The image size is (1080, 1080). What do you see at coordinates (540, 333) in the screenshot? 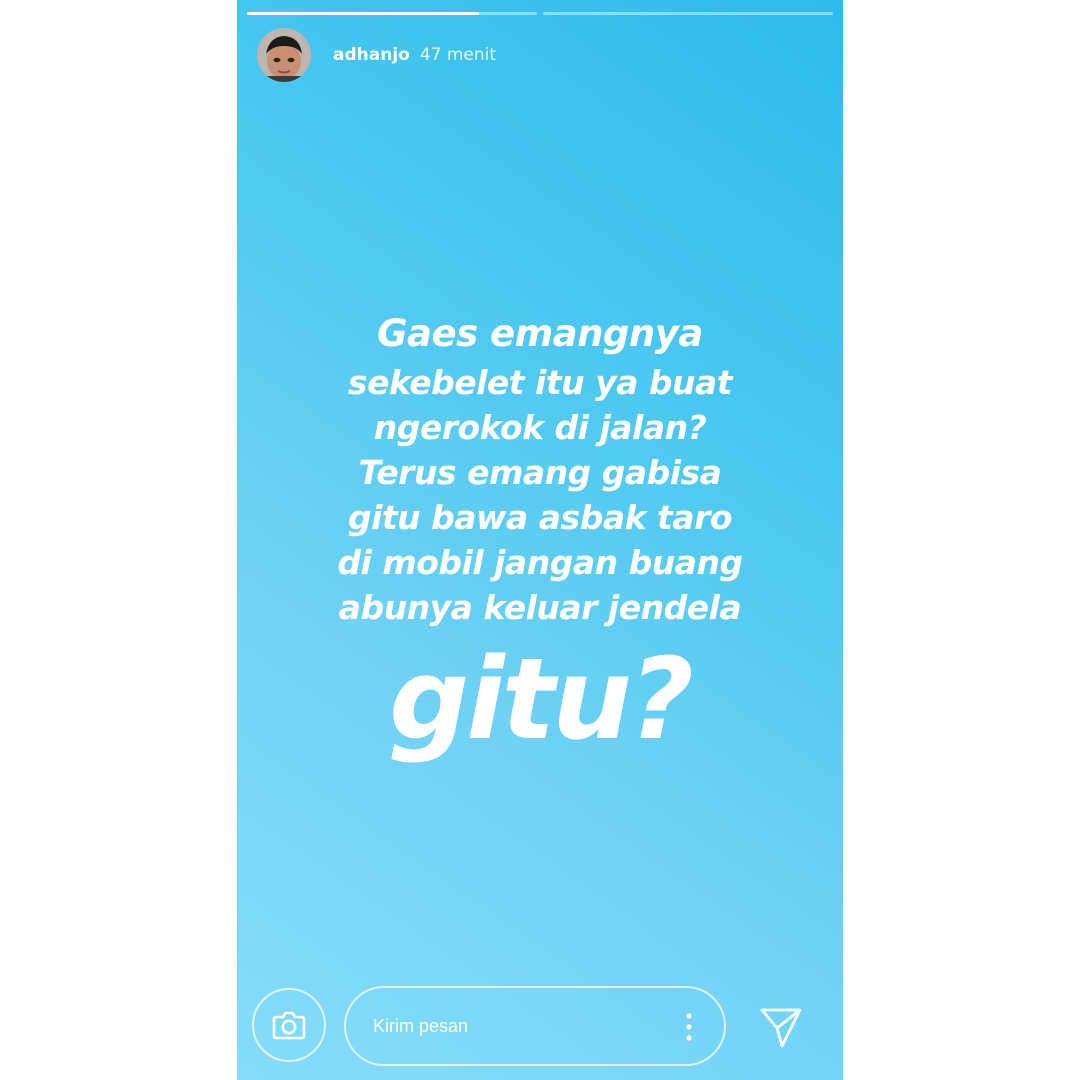
I see `story-text-line: Gaes emangnya` at bounding box center [540, 333].